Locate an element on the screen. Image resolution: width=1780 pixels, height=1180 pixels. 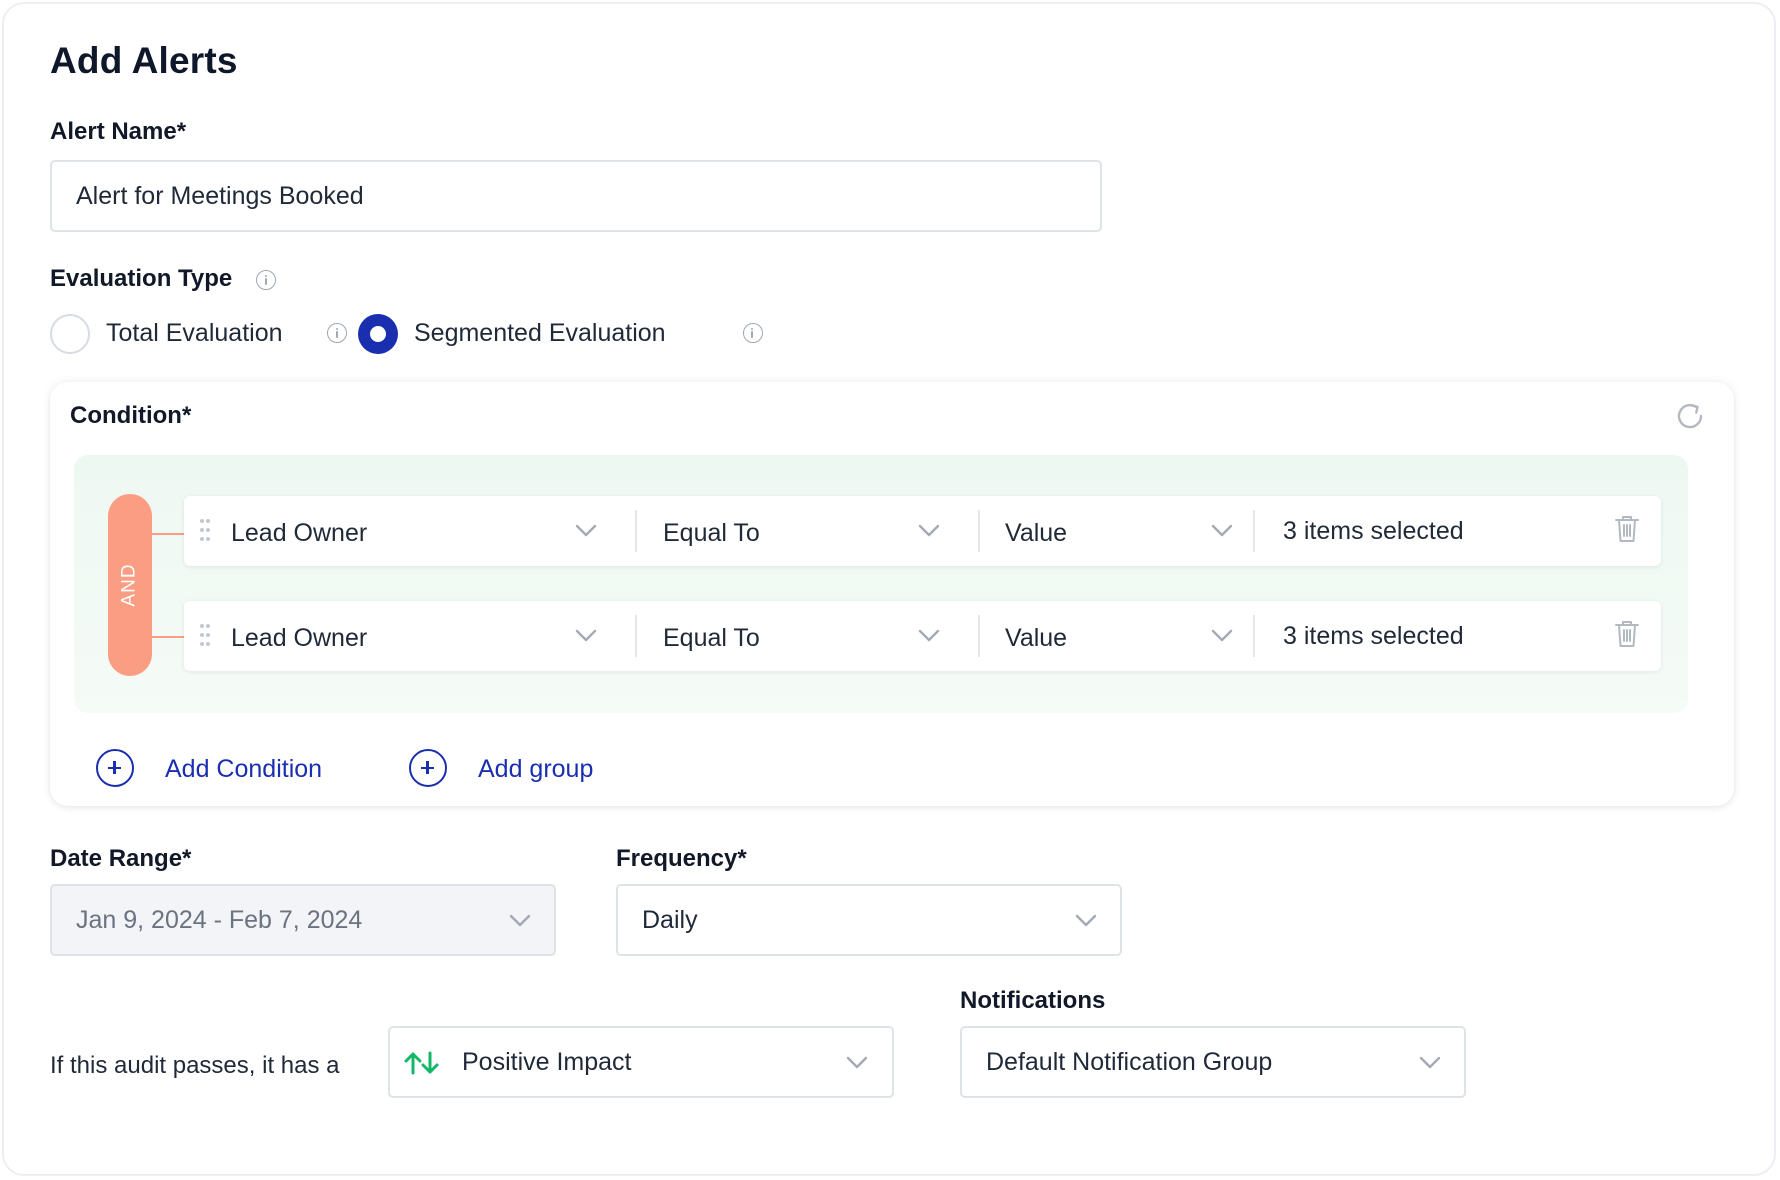
impact-value: Positive Impact is located at coordinates (547, 1061).